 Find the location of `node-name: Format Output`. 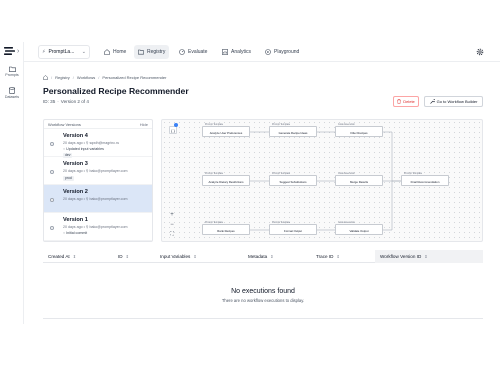

node-name: Format Output is located at coordinates (293, 230).